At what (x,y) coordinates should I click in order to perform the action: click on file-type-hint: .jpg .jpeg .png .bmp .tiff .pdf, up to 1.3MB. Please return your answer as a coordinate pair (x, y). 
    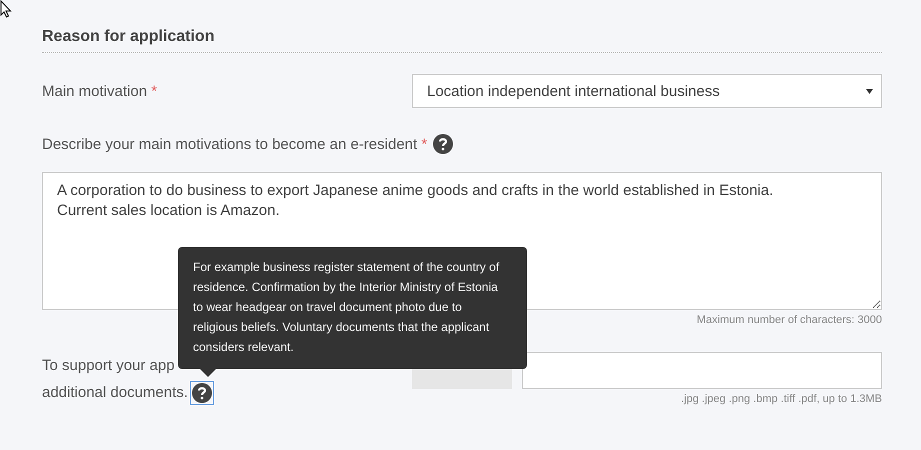
    Looking at the image, I should click on (781, 399).